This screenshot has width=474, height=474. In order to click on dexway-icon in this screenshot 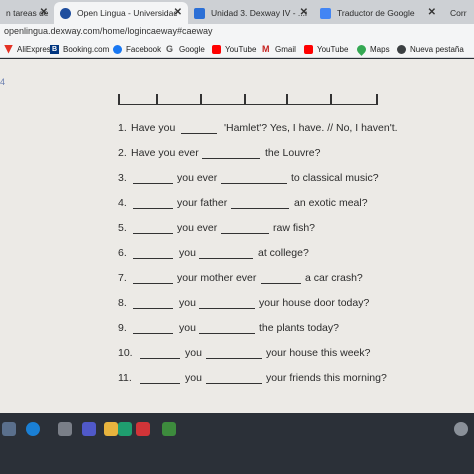, I will do `click(199, 13)`.